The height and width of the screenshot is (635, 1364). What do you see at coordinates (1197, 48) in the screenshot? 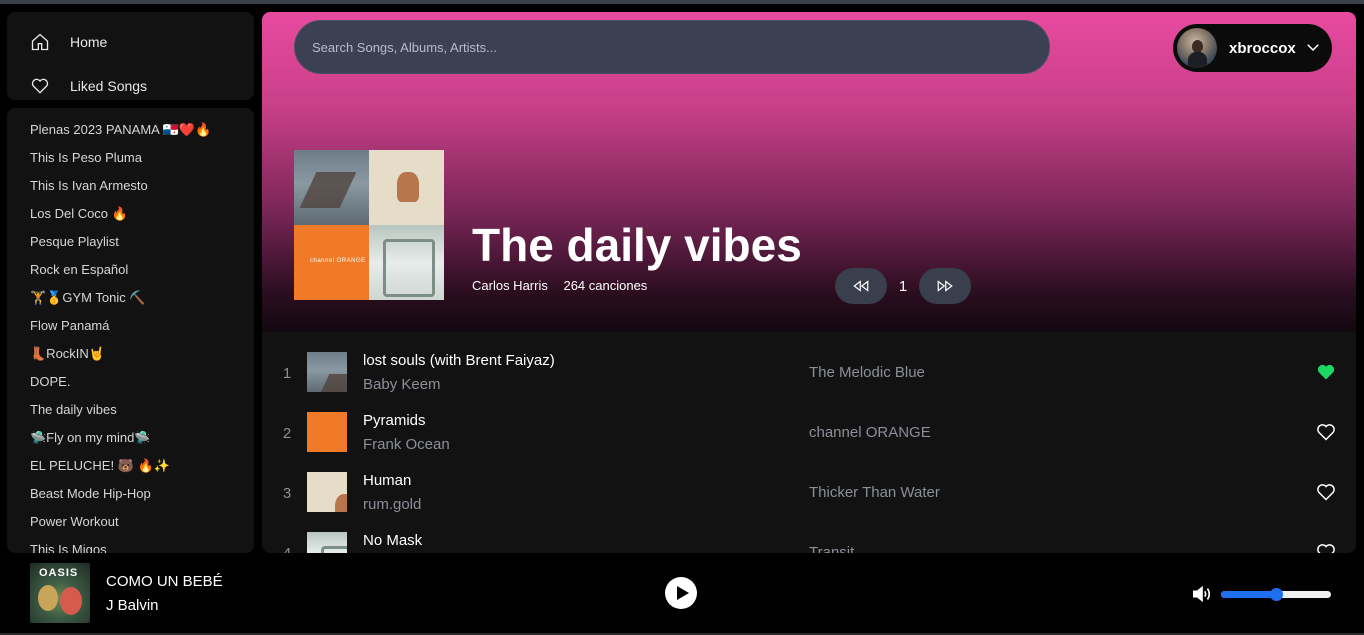
I see `avatar` at bounding box center [1197, 48].